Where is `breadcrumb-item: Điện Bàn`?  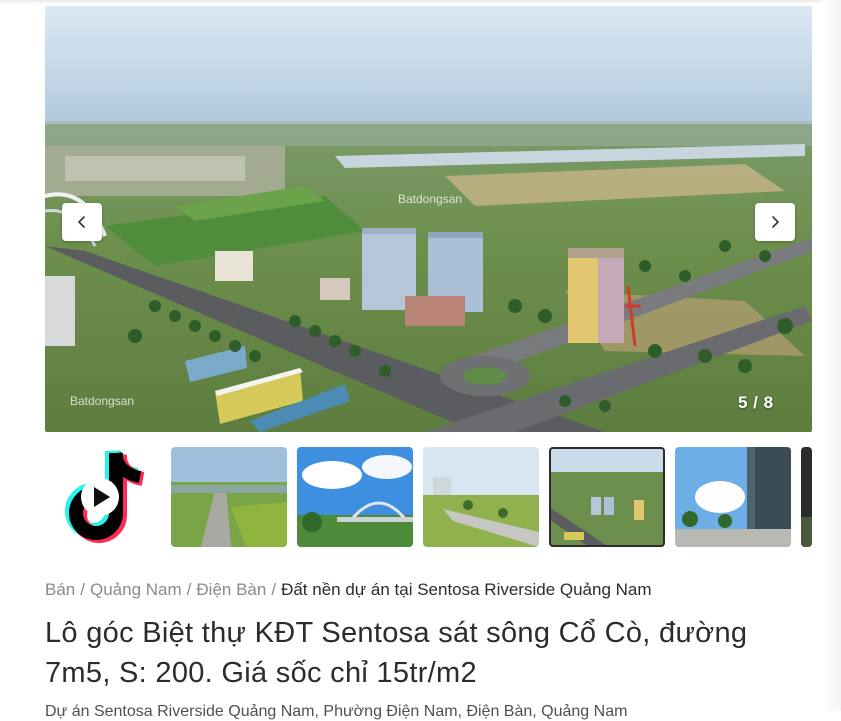 breadcrumb-item: Điện Bàn is located at coordinates (231, 589).